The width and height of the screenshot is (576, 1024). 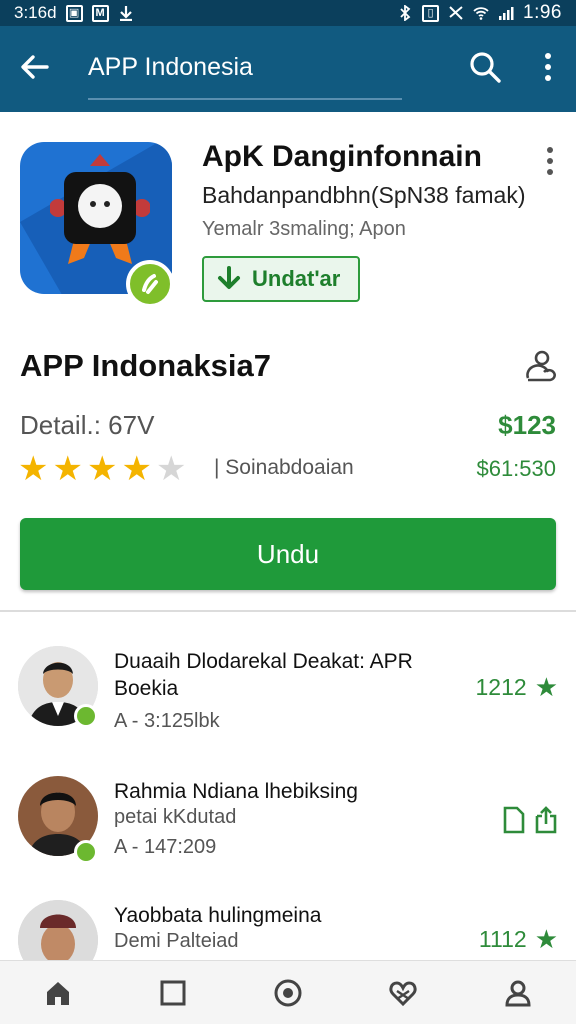 What do you see at coordinates (171, 469) in the screenshot?
I see `star-empty-icon: ★` at bounding box center [171, 469].